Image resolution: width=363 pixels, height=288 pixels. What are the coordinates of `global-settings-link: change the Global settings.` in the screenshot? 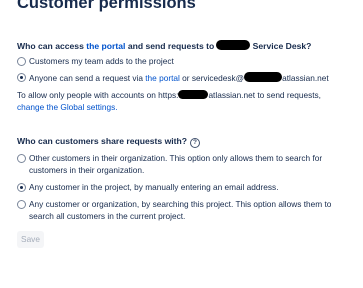 It's located at (67, 107).